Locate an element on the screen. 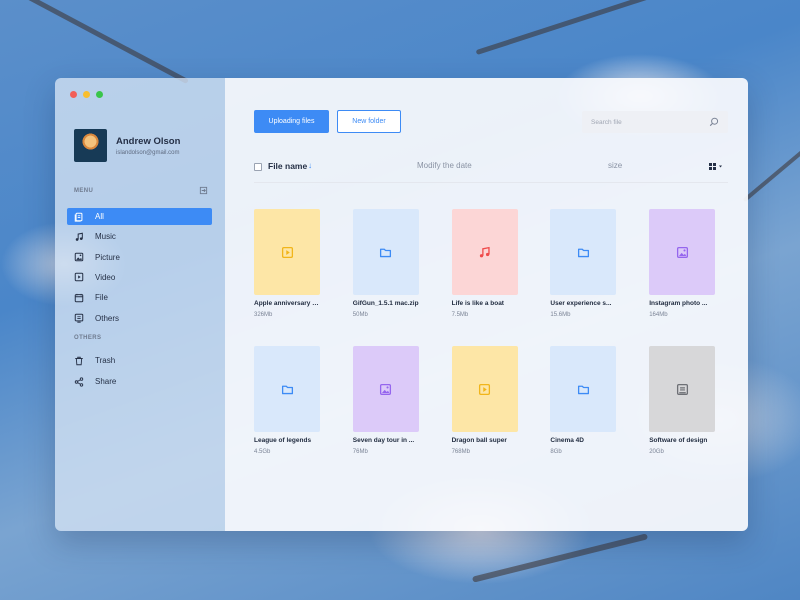 Image resolution: width=800 pixels, height=600 pixels. file-card: Cinema 4D 8Gb is located at coordinates (587, 406).